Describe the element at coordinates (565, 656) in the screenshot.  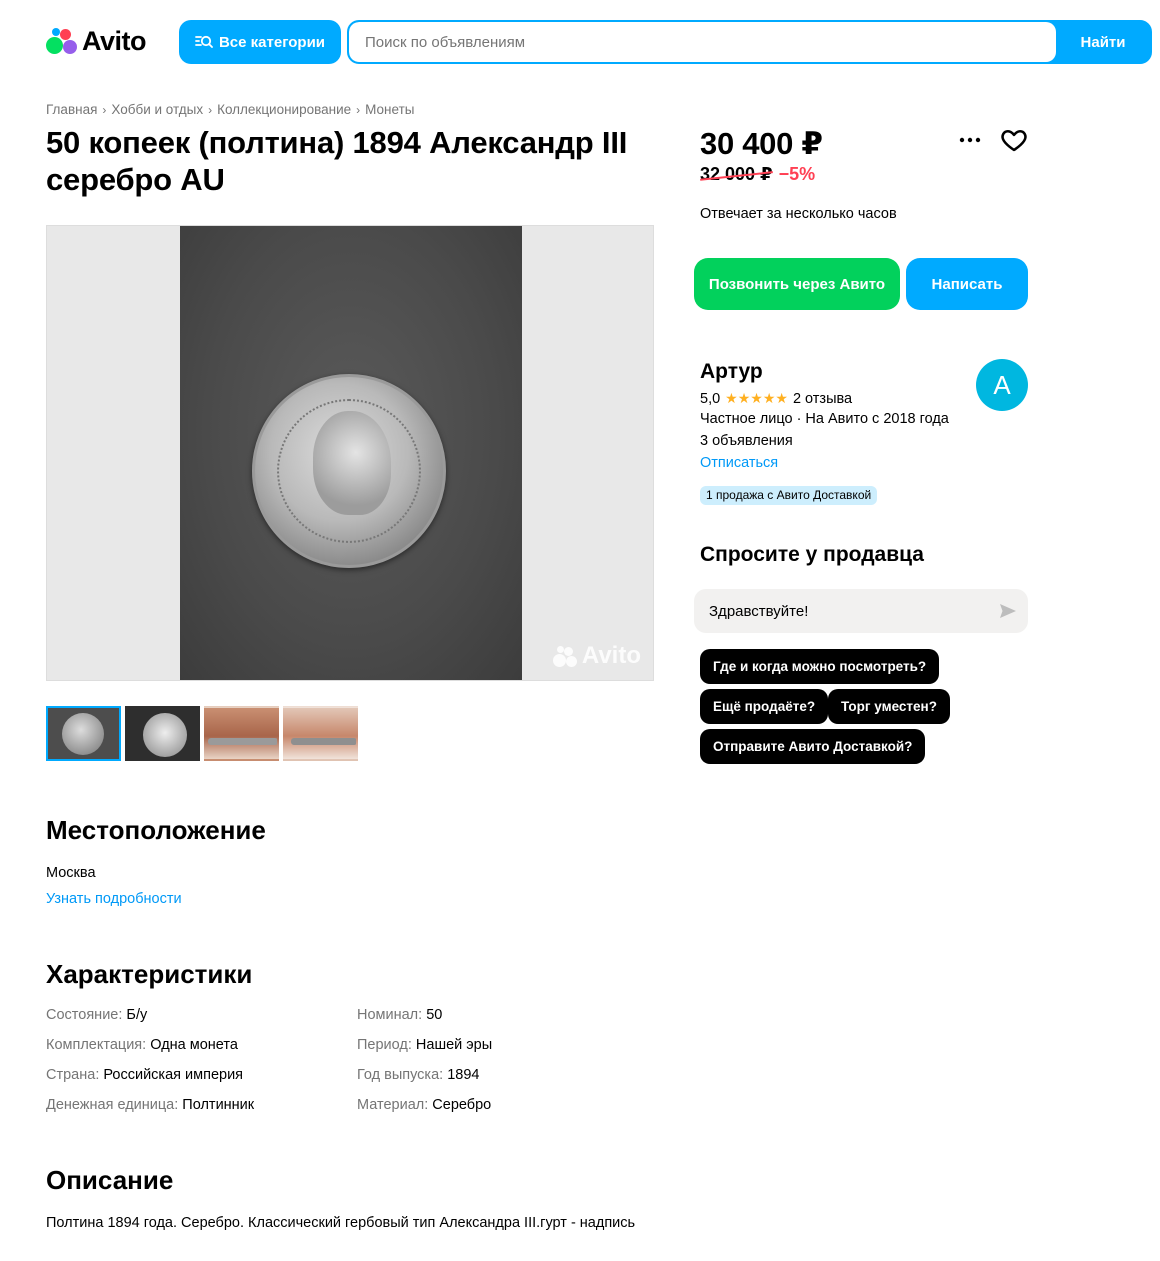
I see `watermark-dots-icon` at that location.